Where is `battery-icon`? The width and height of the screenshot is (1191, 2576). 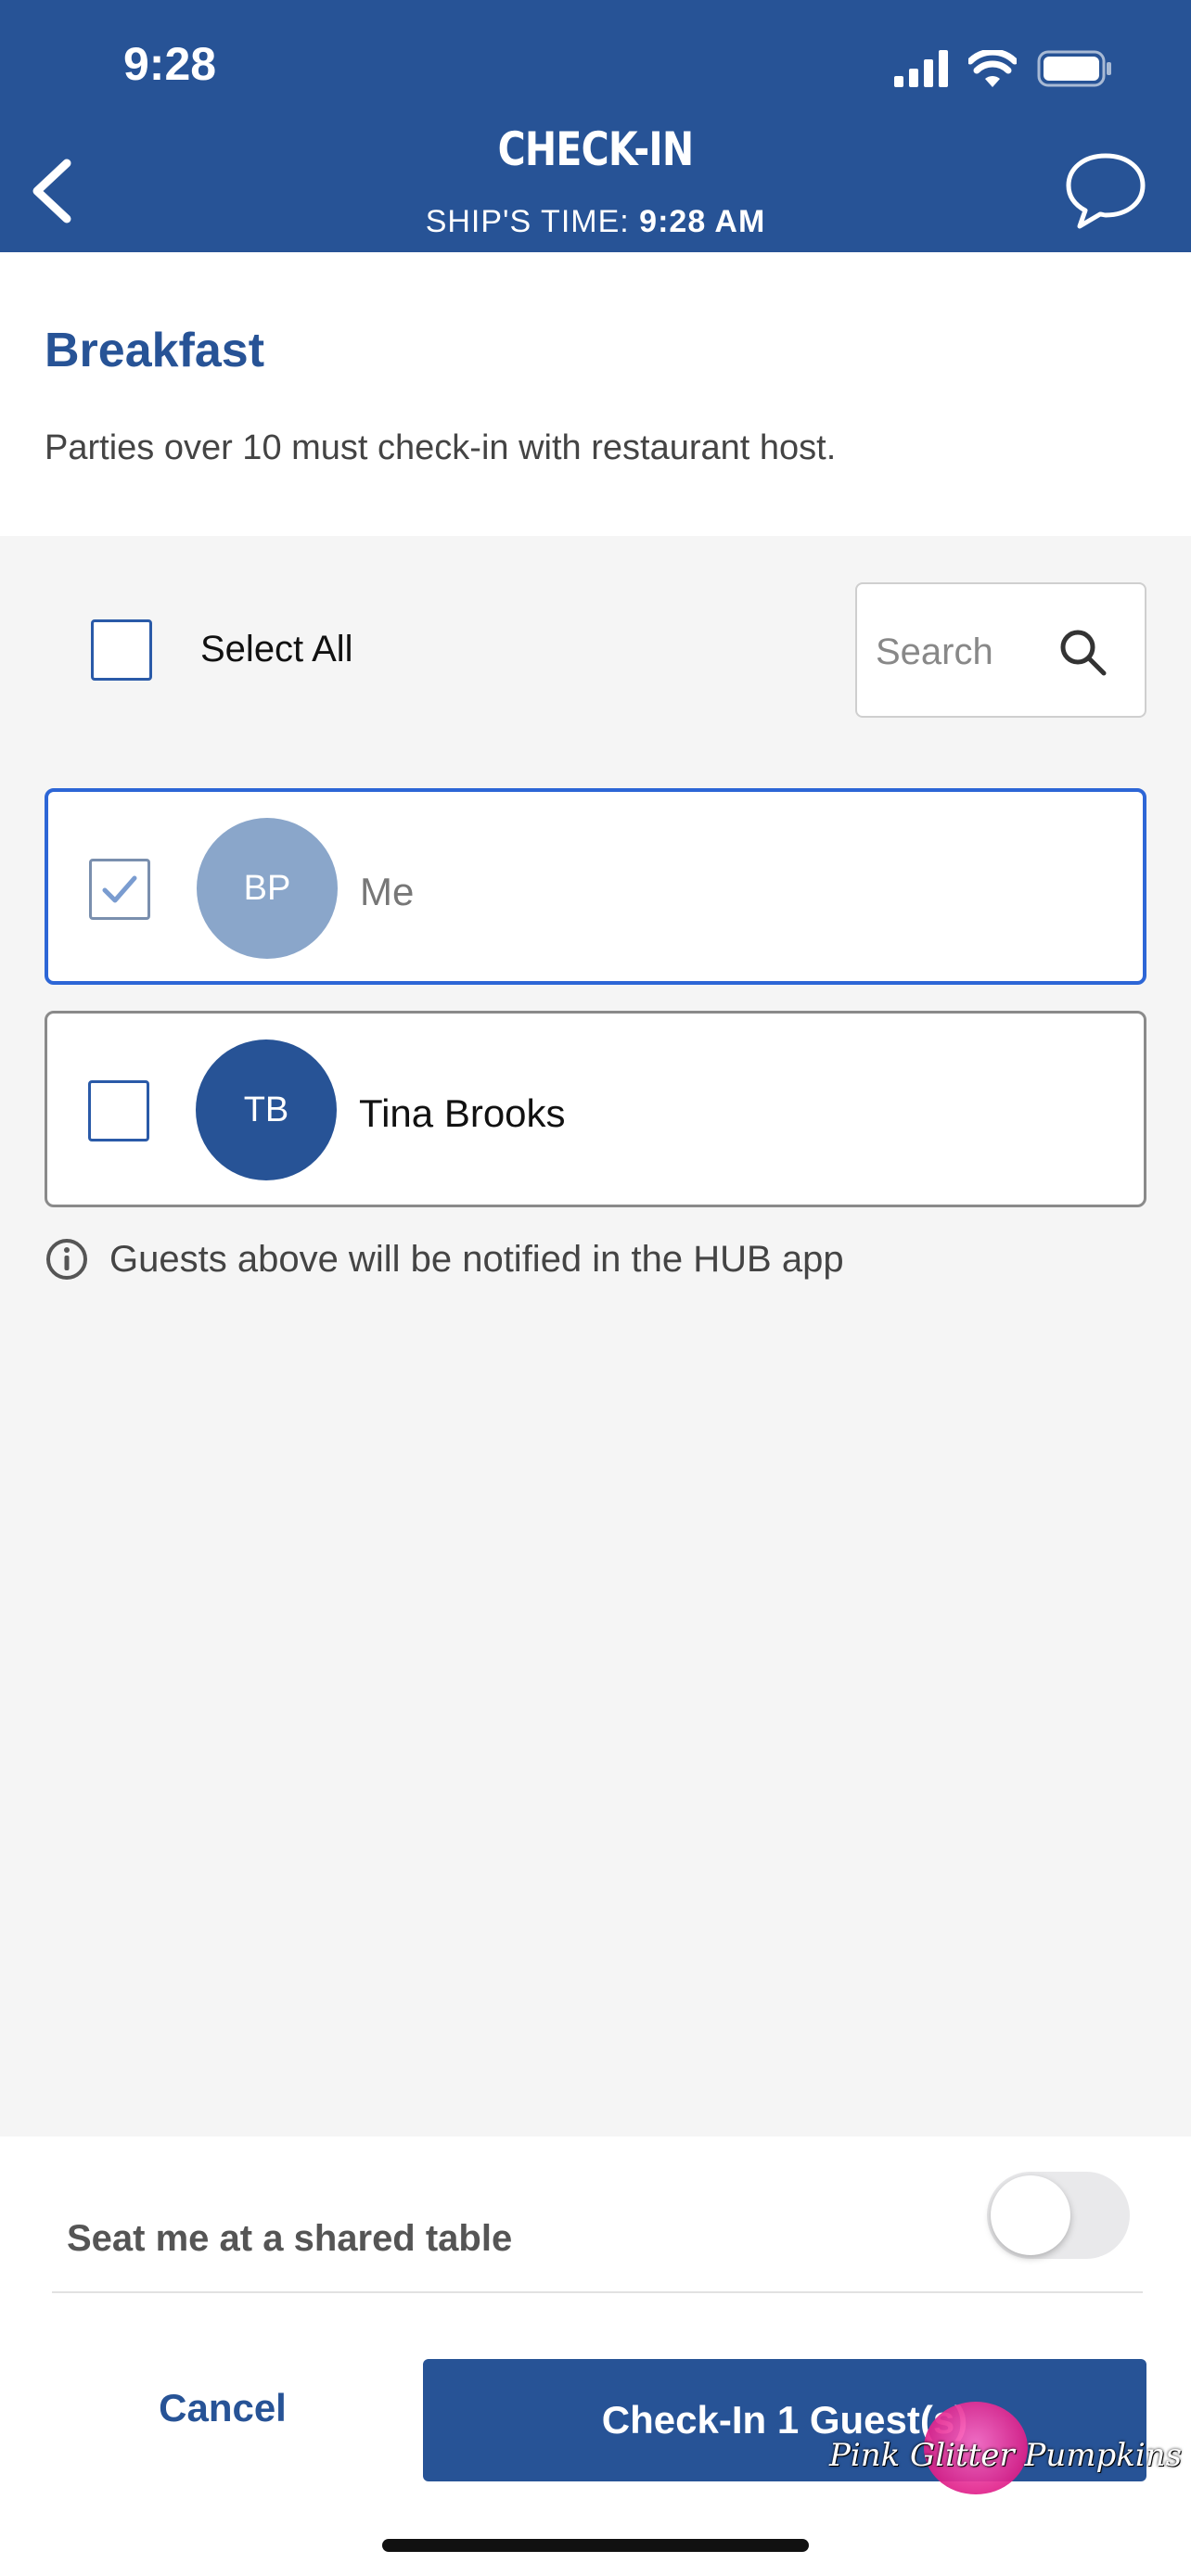
battery-icon is located at coordinates (1074, 68).